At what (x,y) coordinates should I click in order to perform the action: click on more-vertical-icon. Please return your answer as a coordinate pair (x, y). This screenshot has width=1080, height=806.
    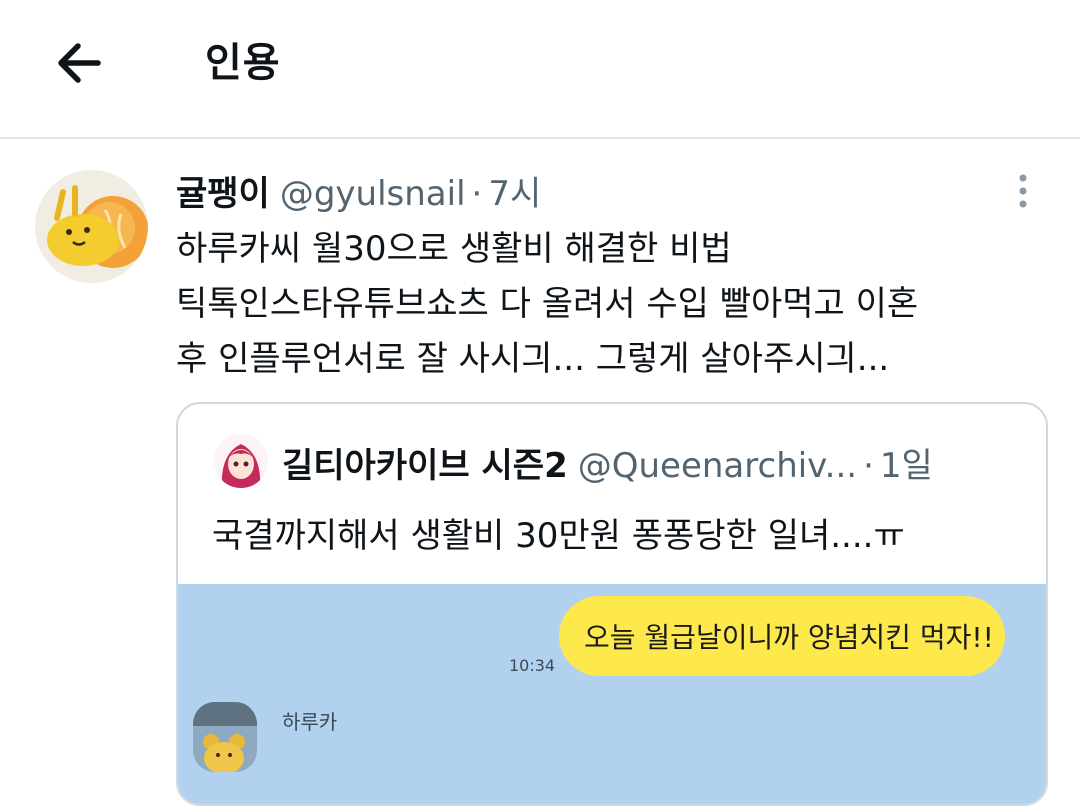
    Looking at the image, I should click on (1023, 191).